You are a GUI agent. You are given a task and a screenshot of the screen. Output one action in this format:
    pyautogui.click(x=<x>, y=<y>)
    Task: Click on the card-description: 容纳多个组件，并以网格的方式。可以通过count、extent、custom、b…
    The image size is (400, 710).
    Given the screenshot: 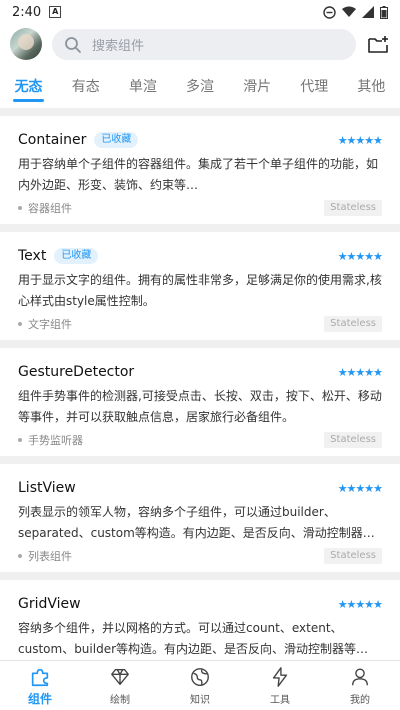 What is the action you would take?
    pyautogui.click(x=193, y=638)
    